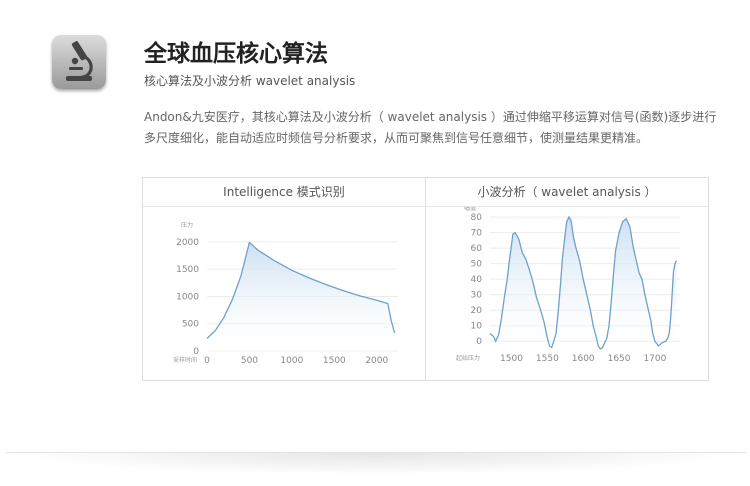 The height and width of the screenshot is (486, 750). Describe the element at coordinates (468, 358) in the screenshot. I see `xlabel-wavelet: 起始压力` at that location.